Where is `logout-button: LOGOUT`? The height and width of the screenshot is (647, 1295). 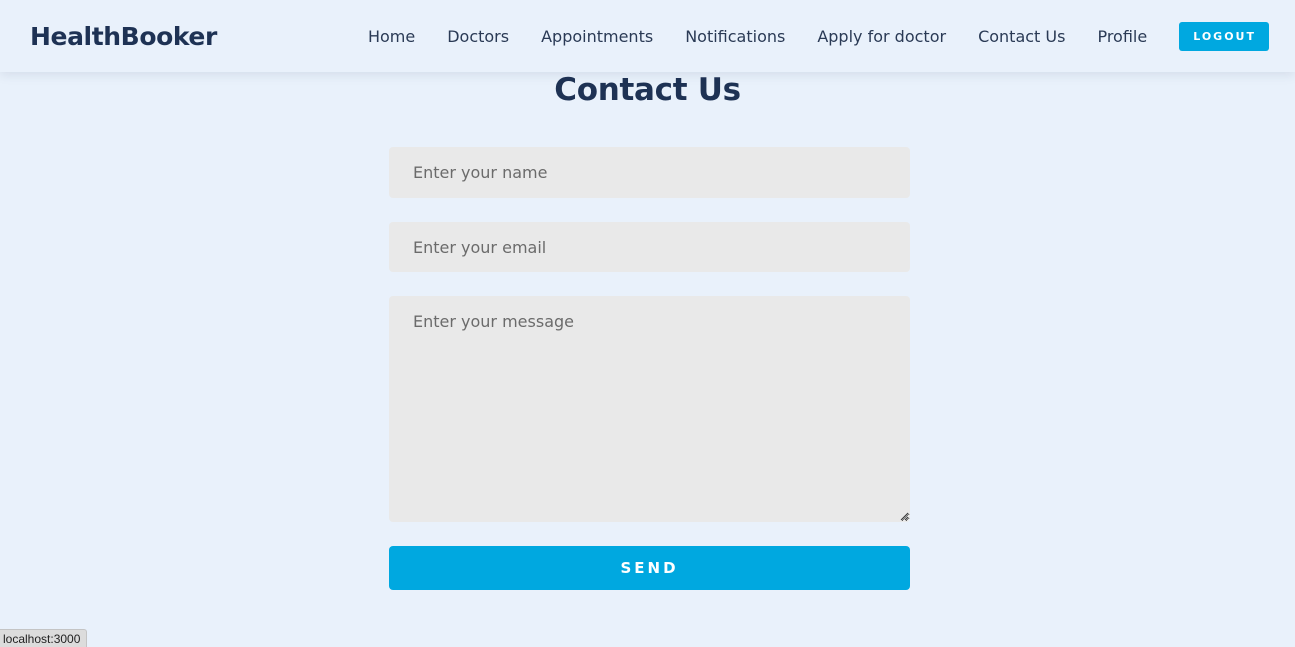 logout-button: LOGOUT is located at coordinates (1224, 36).